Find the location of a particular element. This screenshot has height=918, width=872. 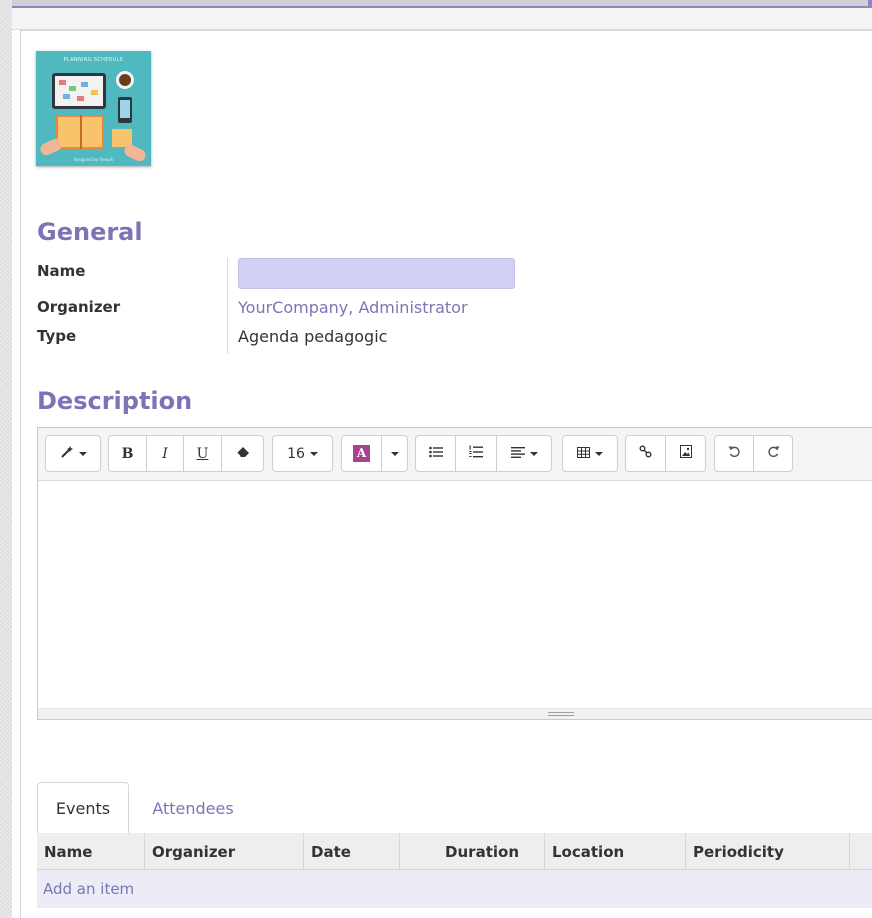

column-header-date: Date is located at coordinates (352, 851).